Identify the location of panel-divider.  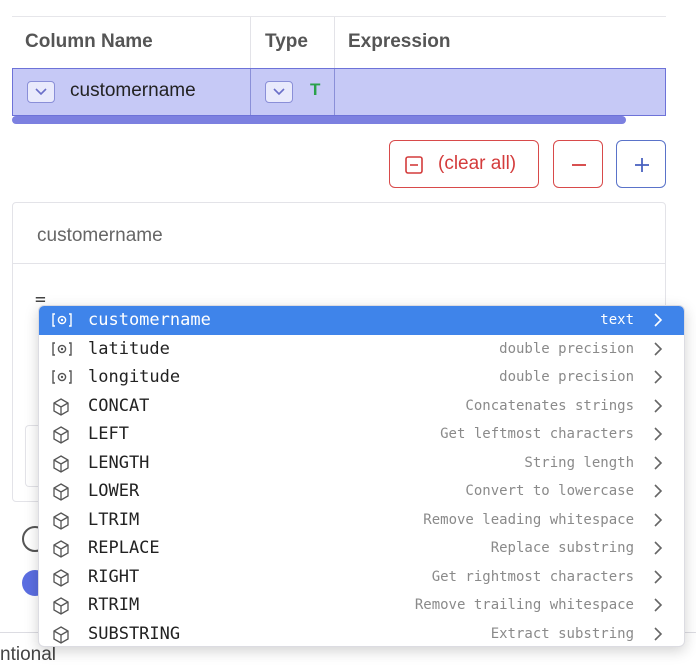
(339, 263).